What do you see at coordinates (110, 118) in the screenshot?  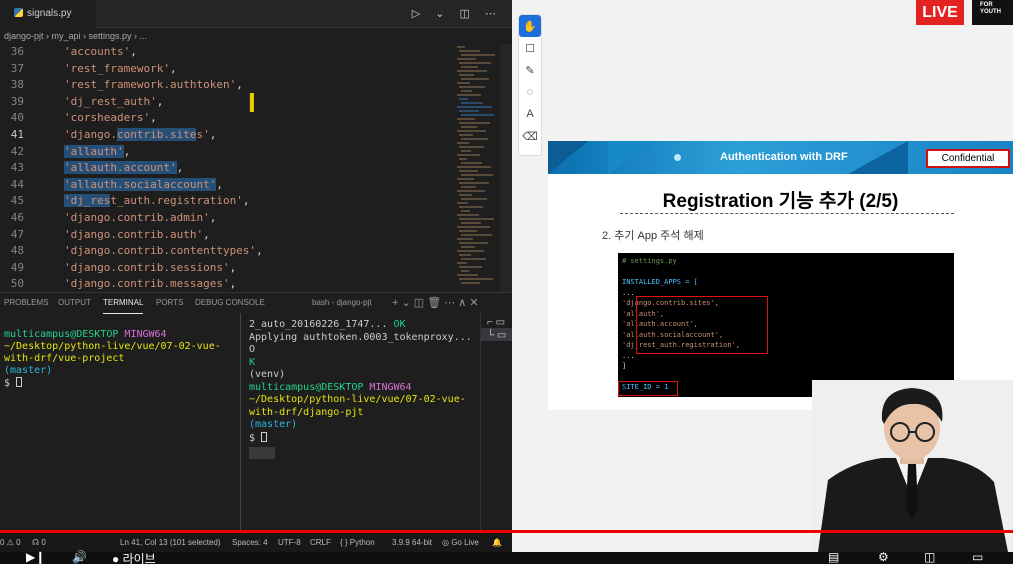 I see `code-text: 'corsheaders',` at bounding box center [110, 118].